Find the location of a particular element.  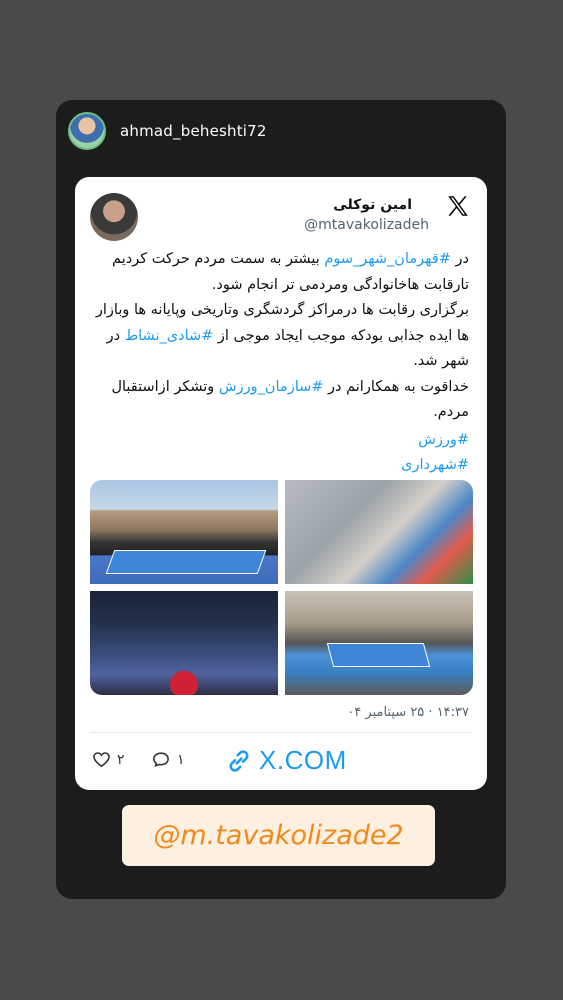

divider is located at coordinates (281, 732).